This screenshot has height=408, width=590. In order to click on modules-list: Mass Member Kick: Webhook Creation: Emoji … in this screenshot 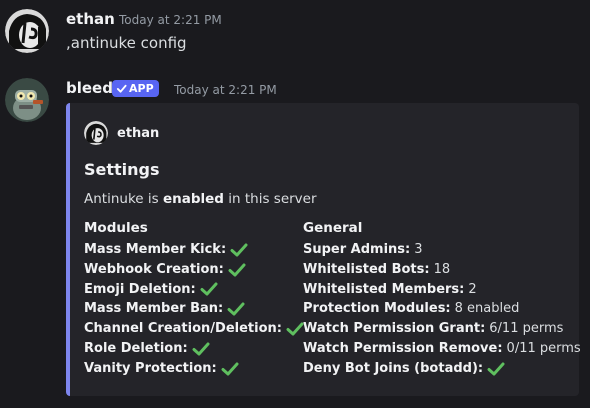, I will do `click(194, 309)`.